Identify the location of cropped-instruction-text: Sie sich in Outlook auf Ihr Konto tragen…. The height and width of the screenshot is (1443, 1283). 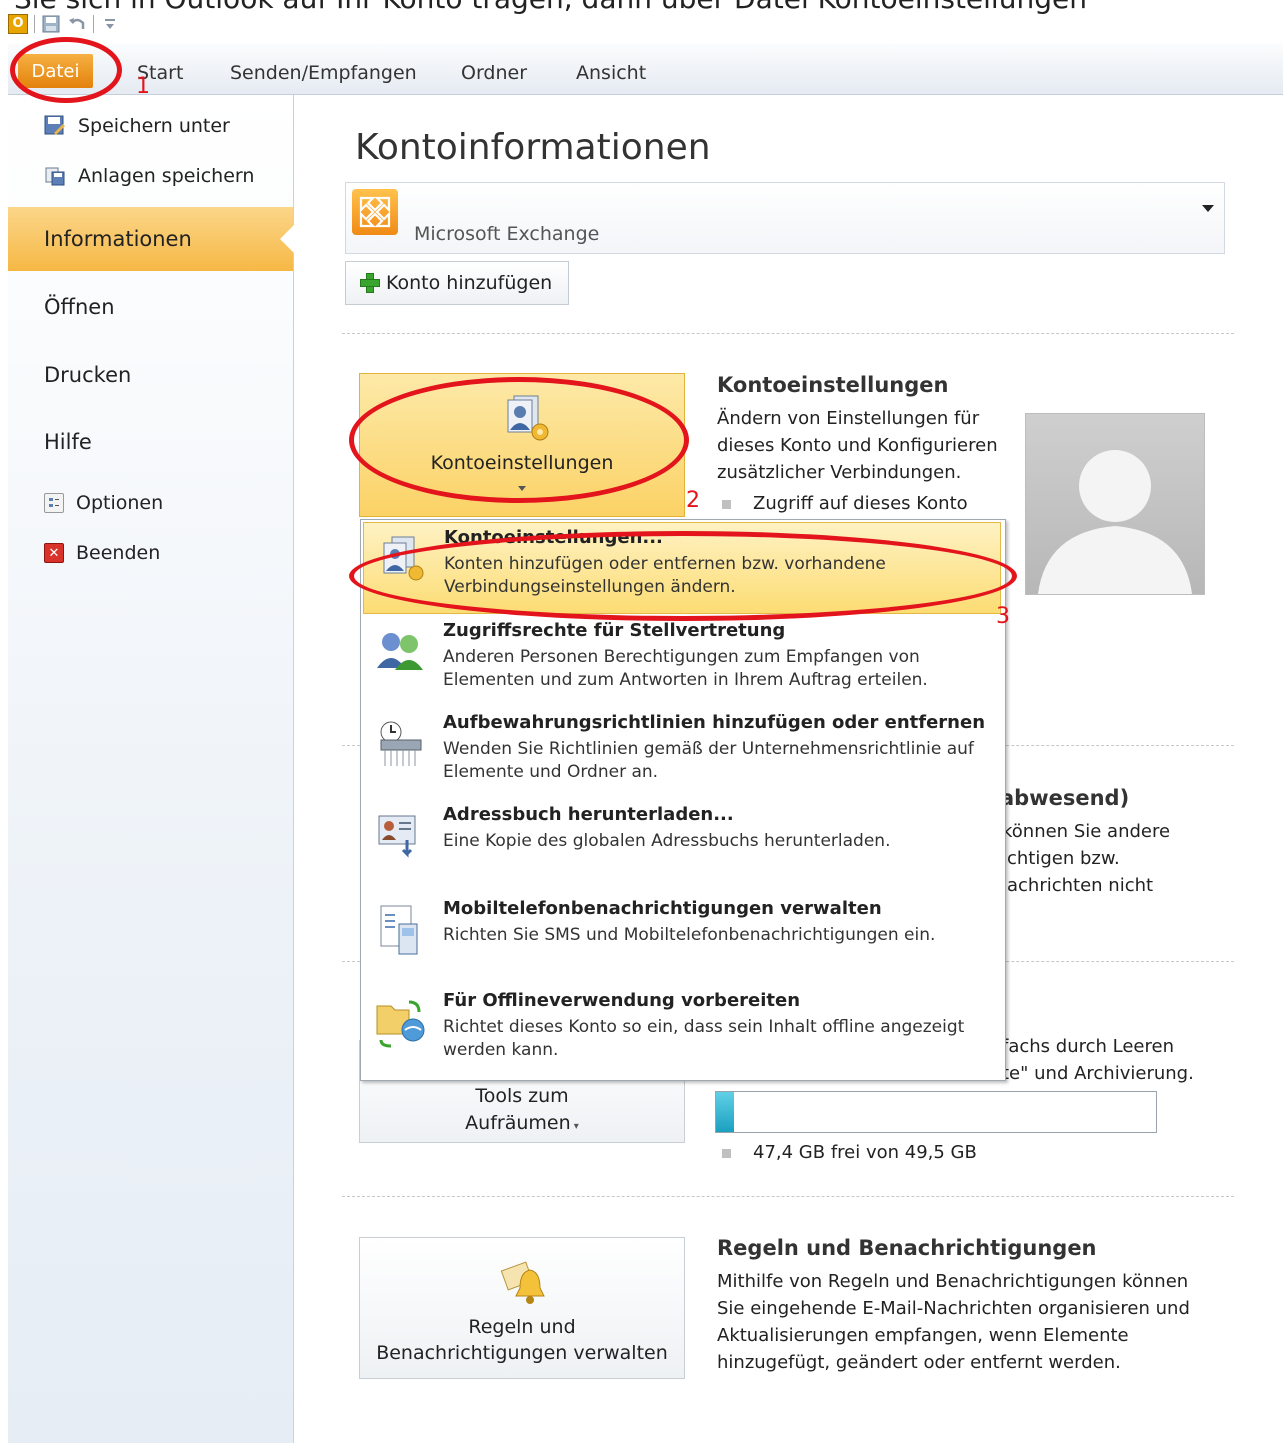
(550, 7).